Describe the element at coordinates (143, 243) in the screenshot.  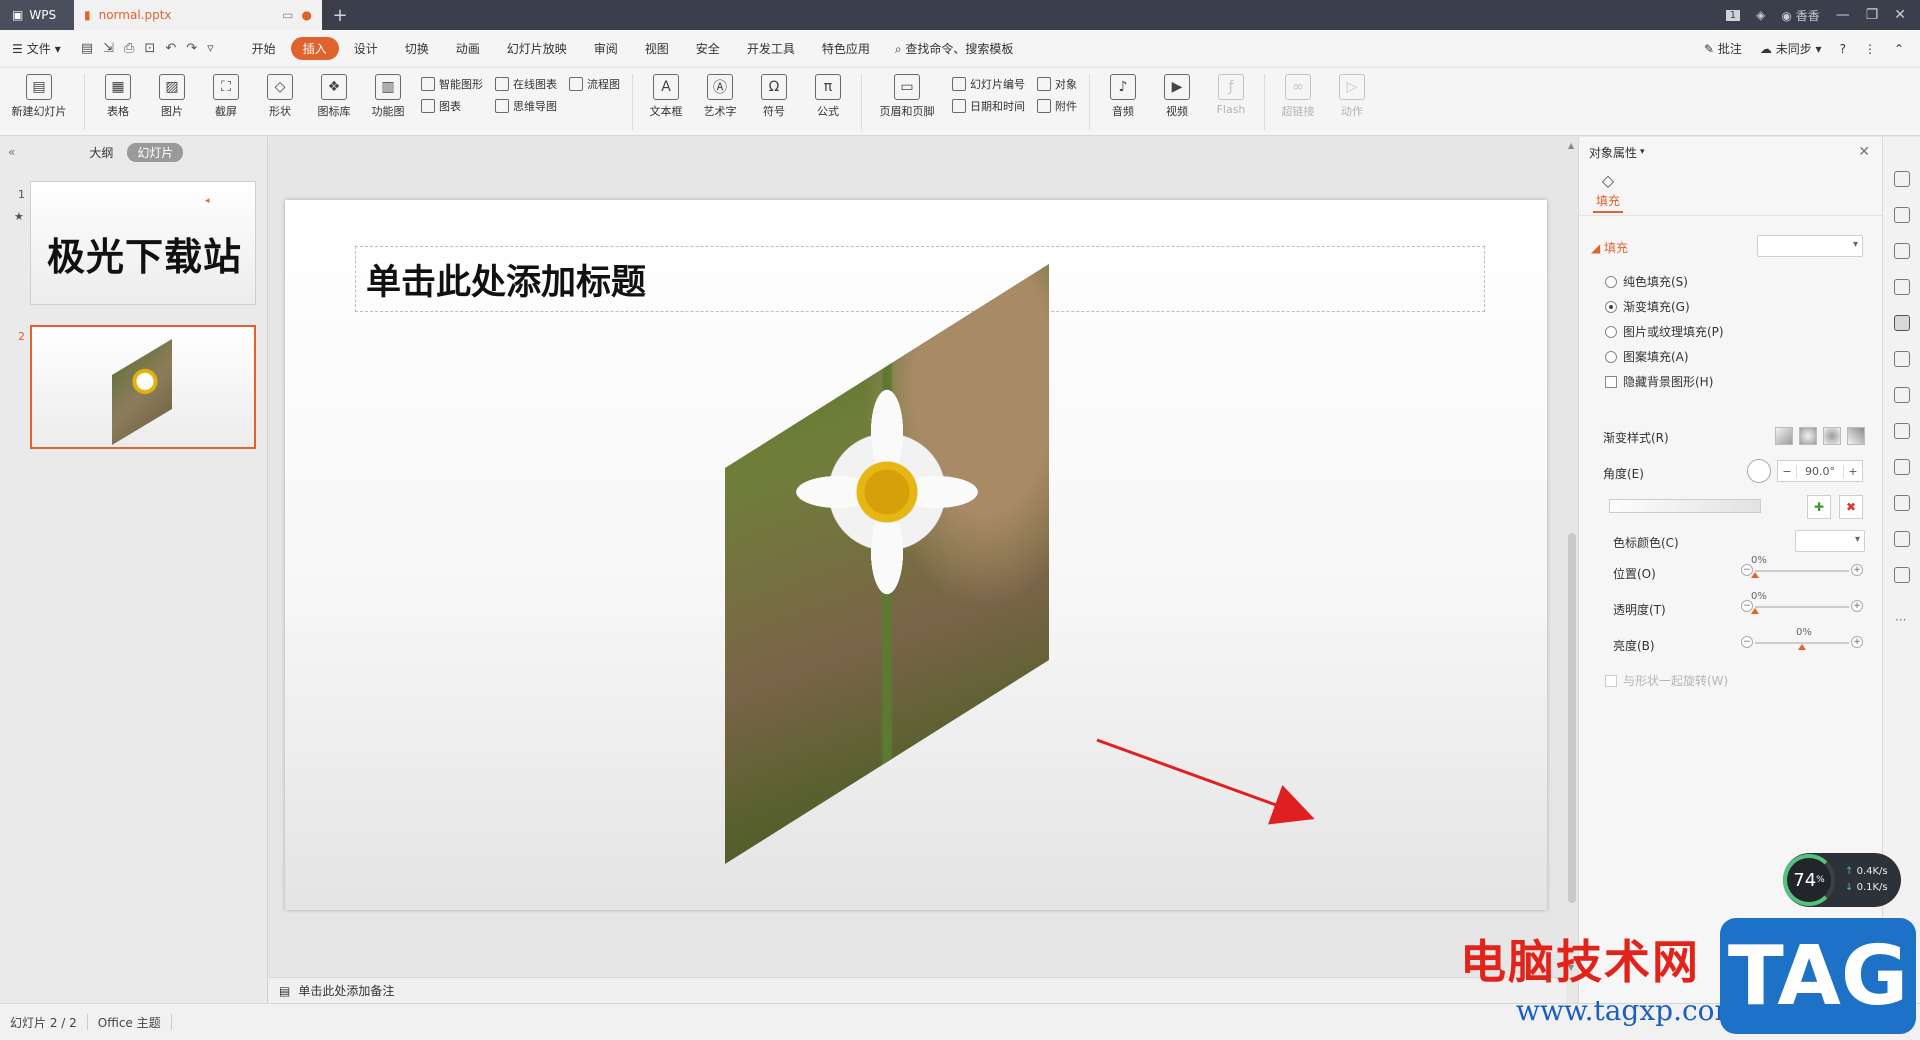
I see `slide-thumbnail-1: ◂ 极光下载站` at that location.